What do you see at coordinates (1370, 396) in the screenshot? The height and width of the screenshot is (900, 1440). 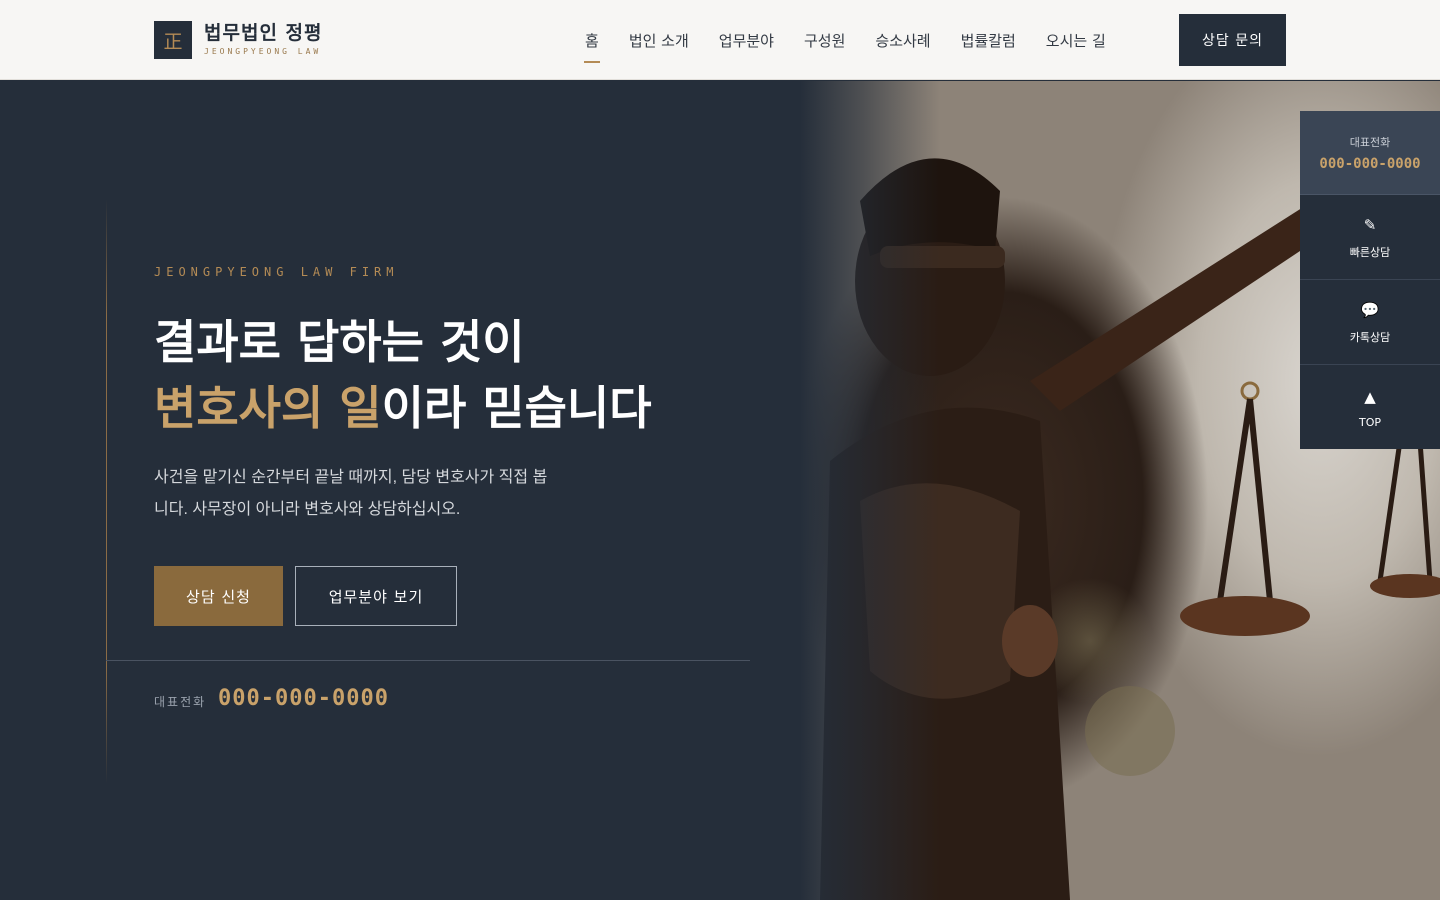 I see `arrow-up-icon: ▲` at bounding box center [1370, 396].